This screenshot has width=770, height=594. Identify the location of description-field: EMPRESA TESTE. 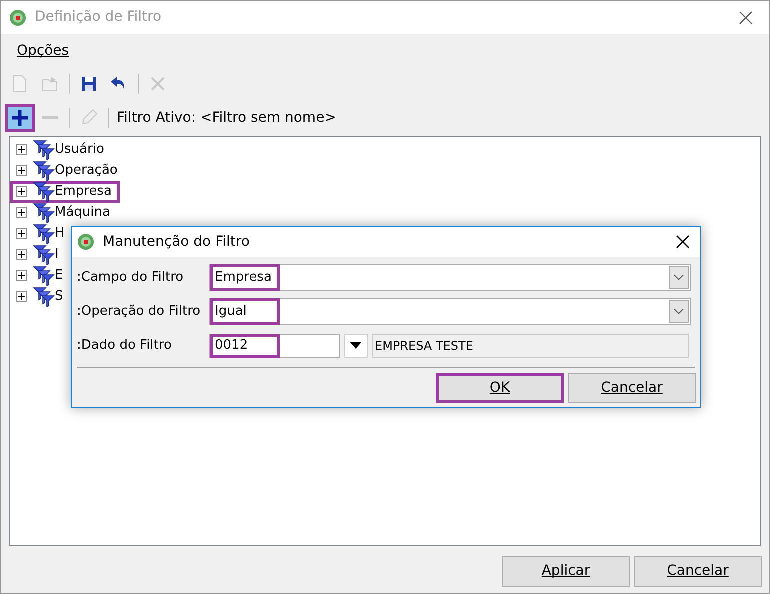
(530, 346).